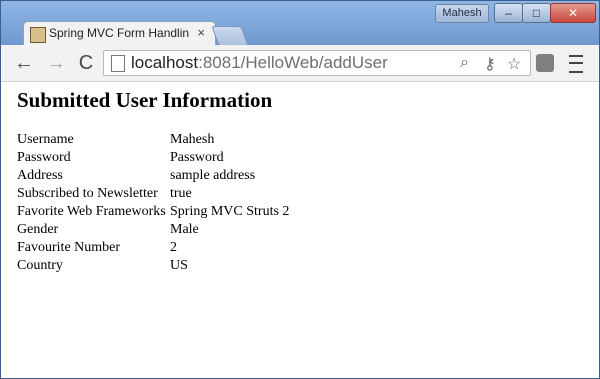 This screenshot has height=379, width=600. I want to click on url-host: localhost, so click(165, 62).